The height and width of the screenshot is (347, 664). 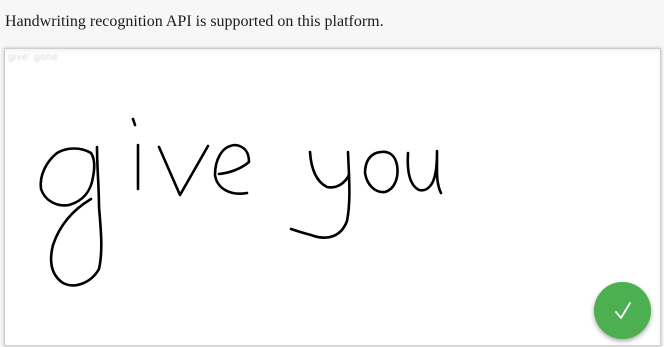 I want to click on ink-stroke-g-bowl, so click(x=67, y=177).